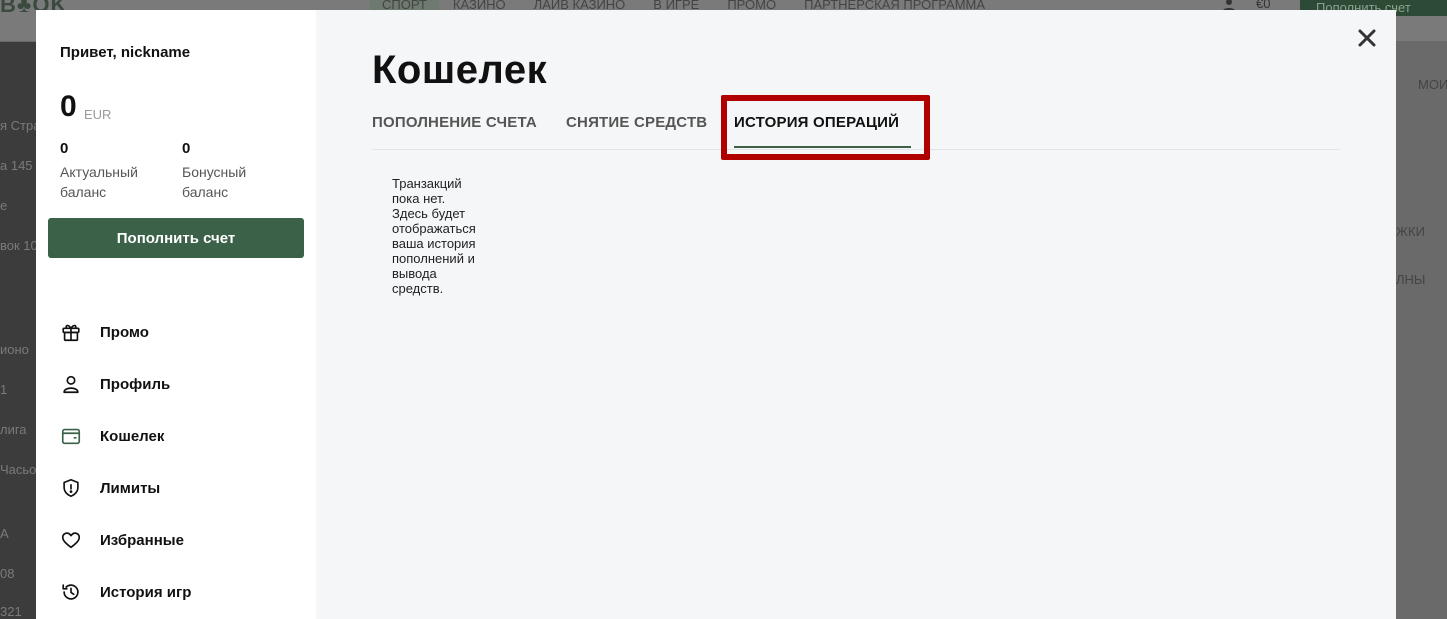 This screenshot has width=1447, height=619. I want to click on tab-withdraw: СНЯТИЕ СРЕДСТВ, so click(636, 122).